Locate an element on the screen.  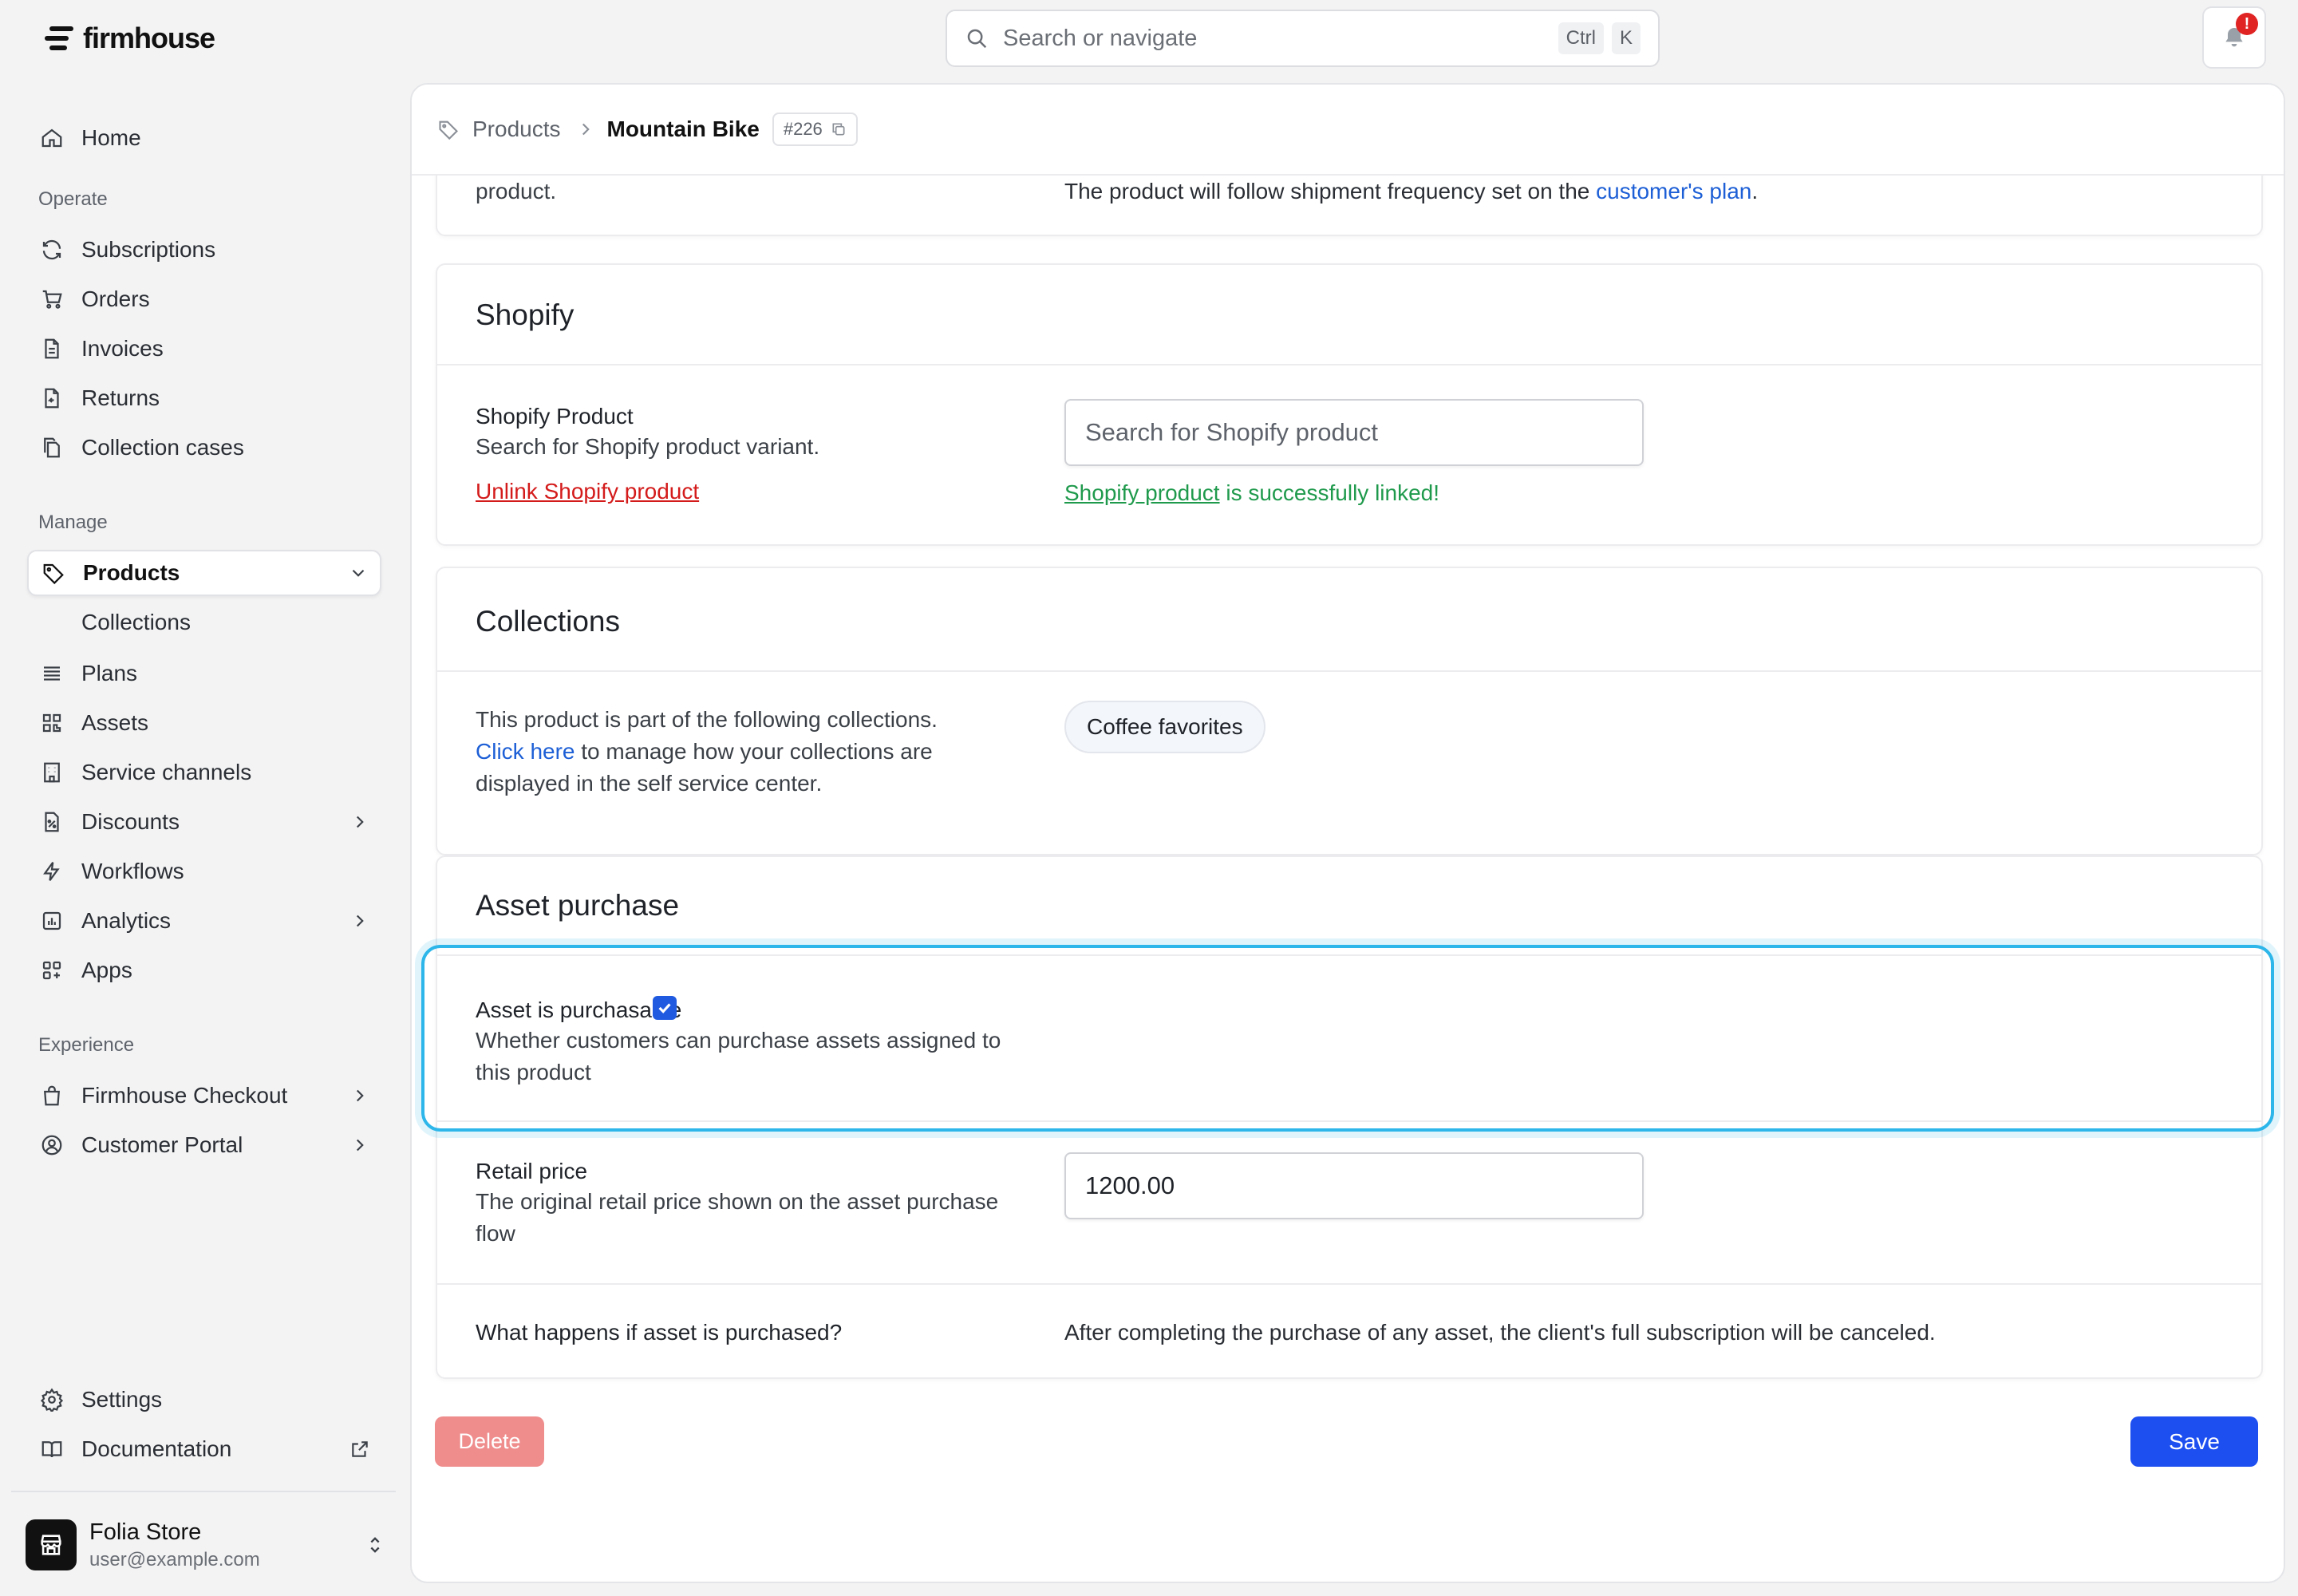
shopify-product-label: Shopify Product is located at coordinates (555, 416).